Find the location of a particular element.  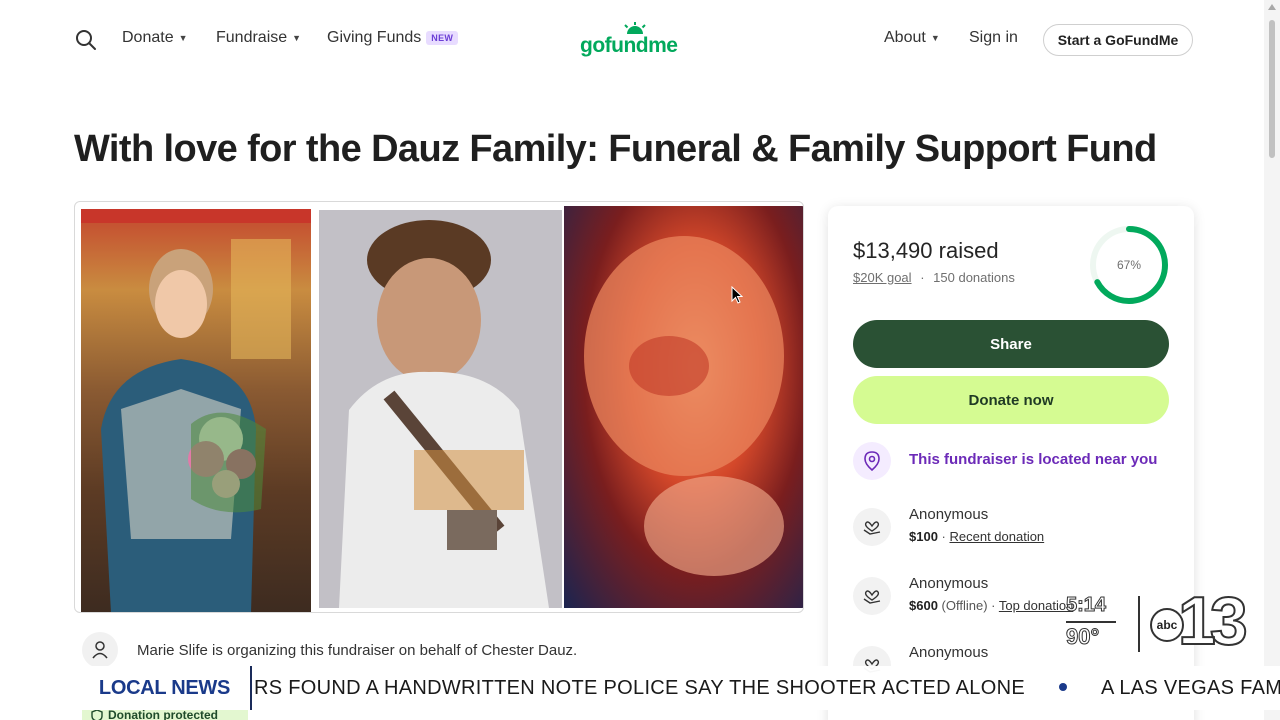

bug-time: 5:14 is located at coordinates (1086, 605).